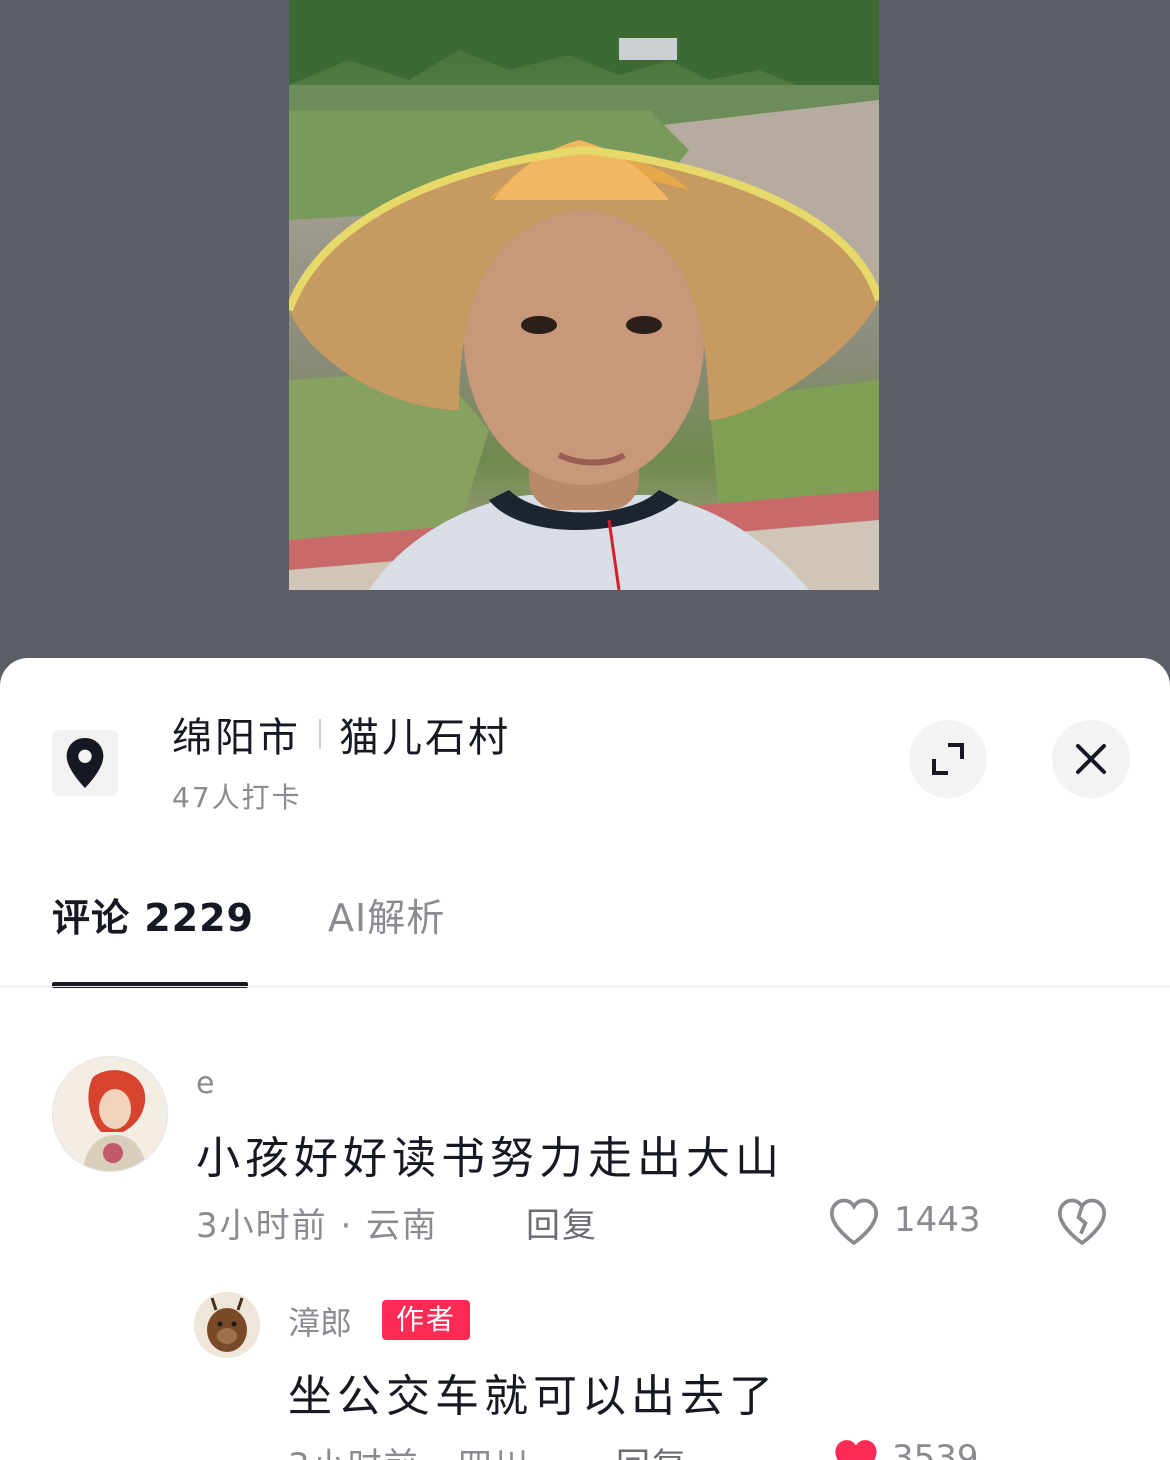 The image size is (1170, 1460). Describe the element at coordinates (409, 1449) in the screenshot. I see `reply-meta: 3小时前 · 四川` at that location.